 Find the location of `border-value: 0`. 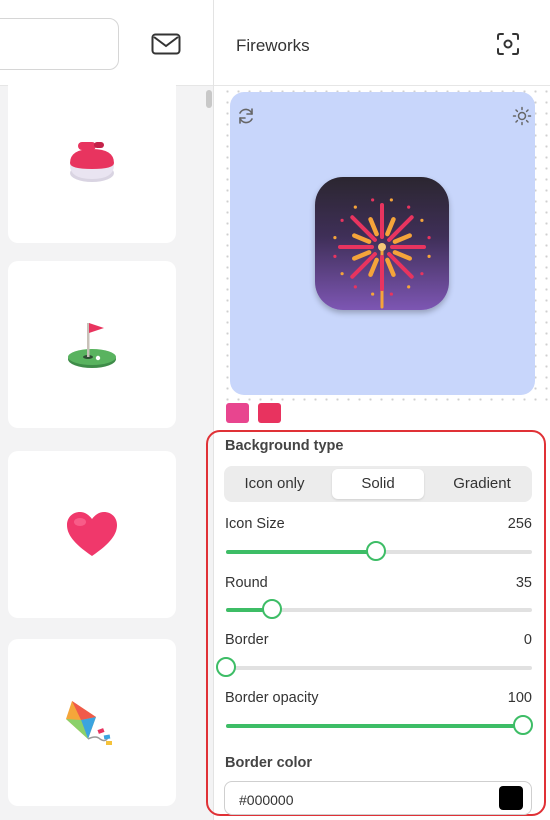

border-value: 0 is located at coordinates (527, 640).